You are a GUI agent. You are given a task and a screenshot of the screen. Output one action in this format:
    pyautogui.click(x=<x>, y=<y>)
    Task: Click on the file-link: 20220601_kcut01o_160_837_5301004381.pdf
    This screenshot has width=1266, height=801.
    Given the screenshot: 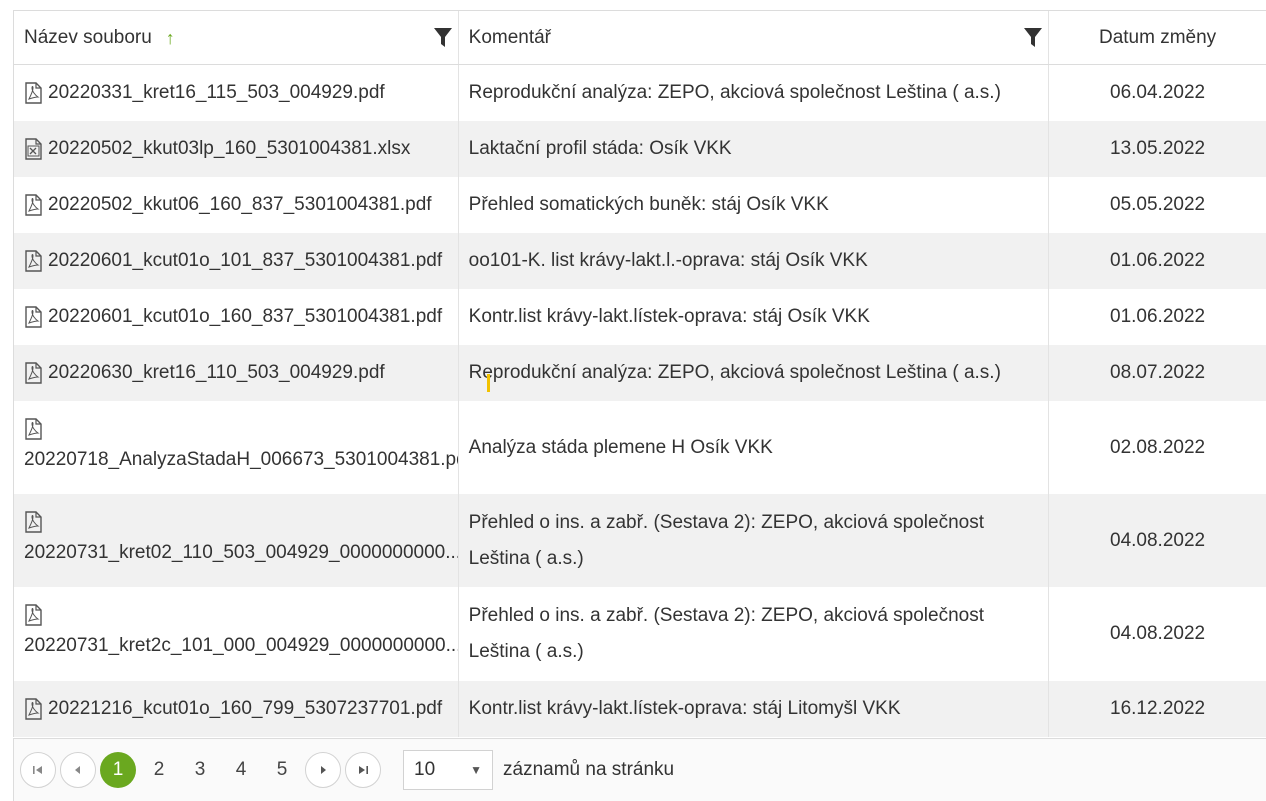 What is the action you would take?
    pyautogui.click(x=233, y=317)
    